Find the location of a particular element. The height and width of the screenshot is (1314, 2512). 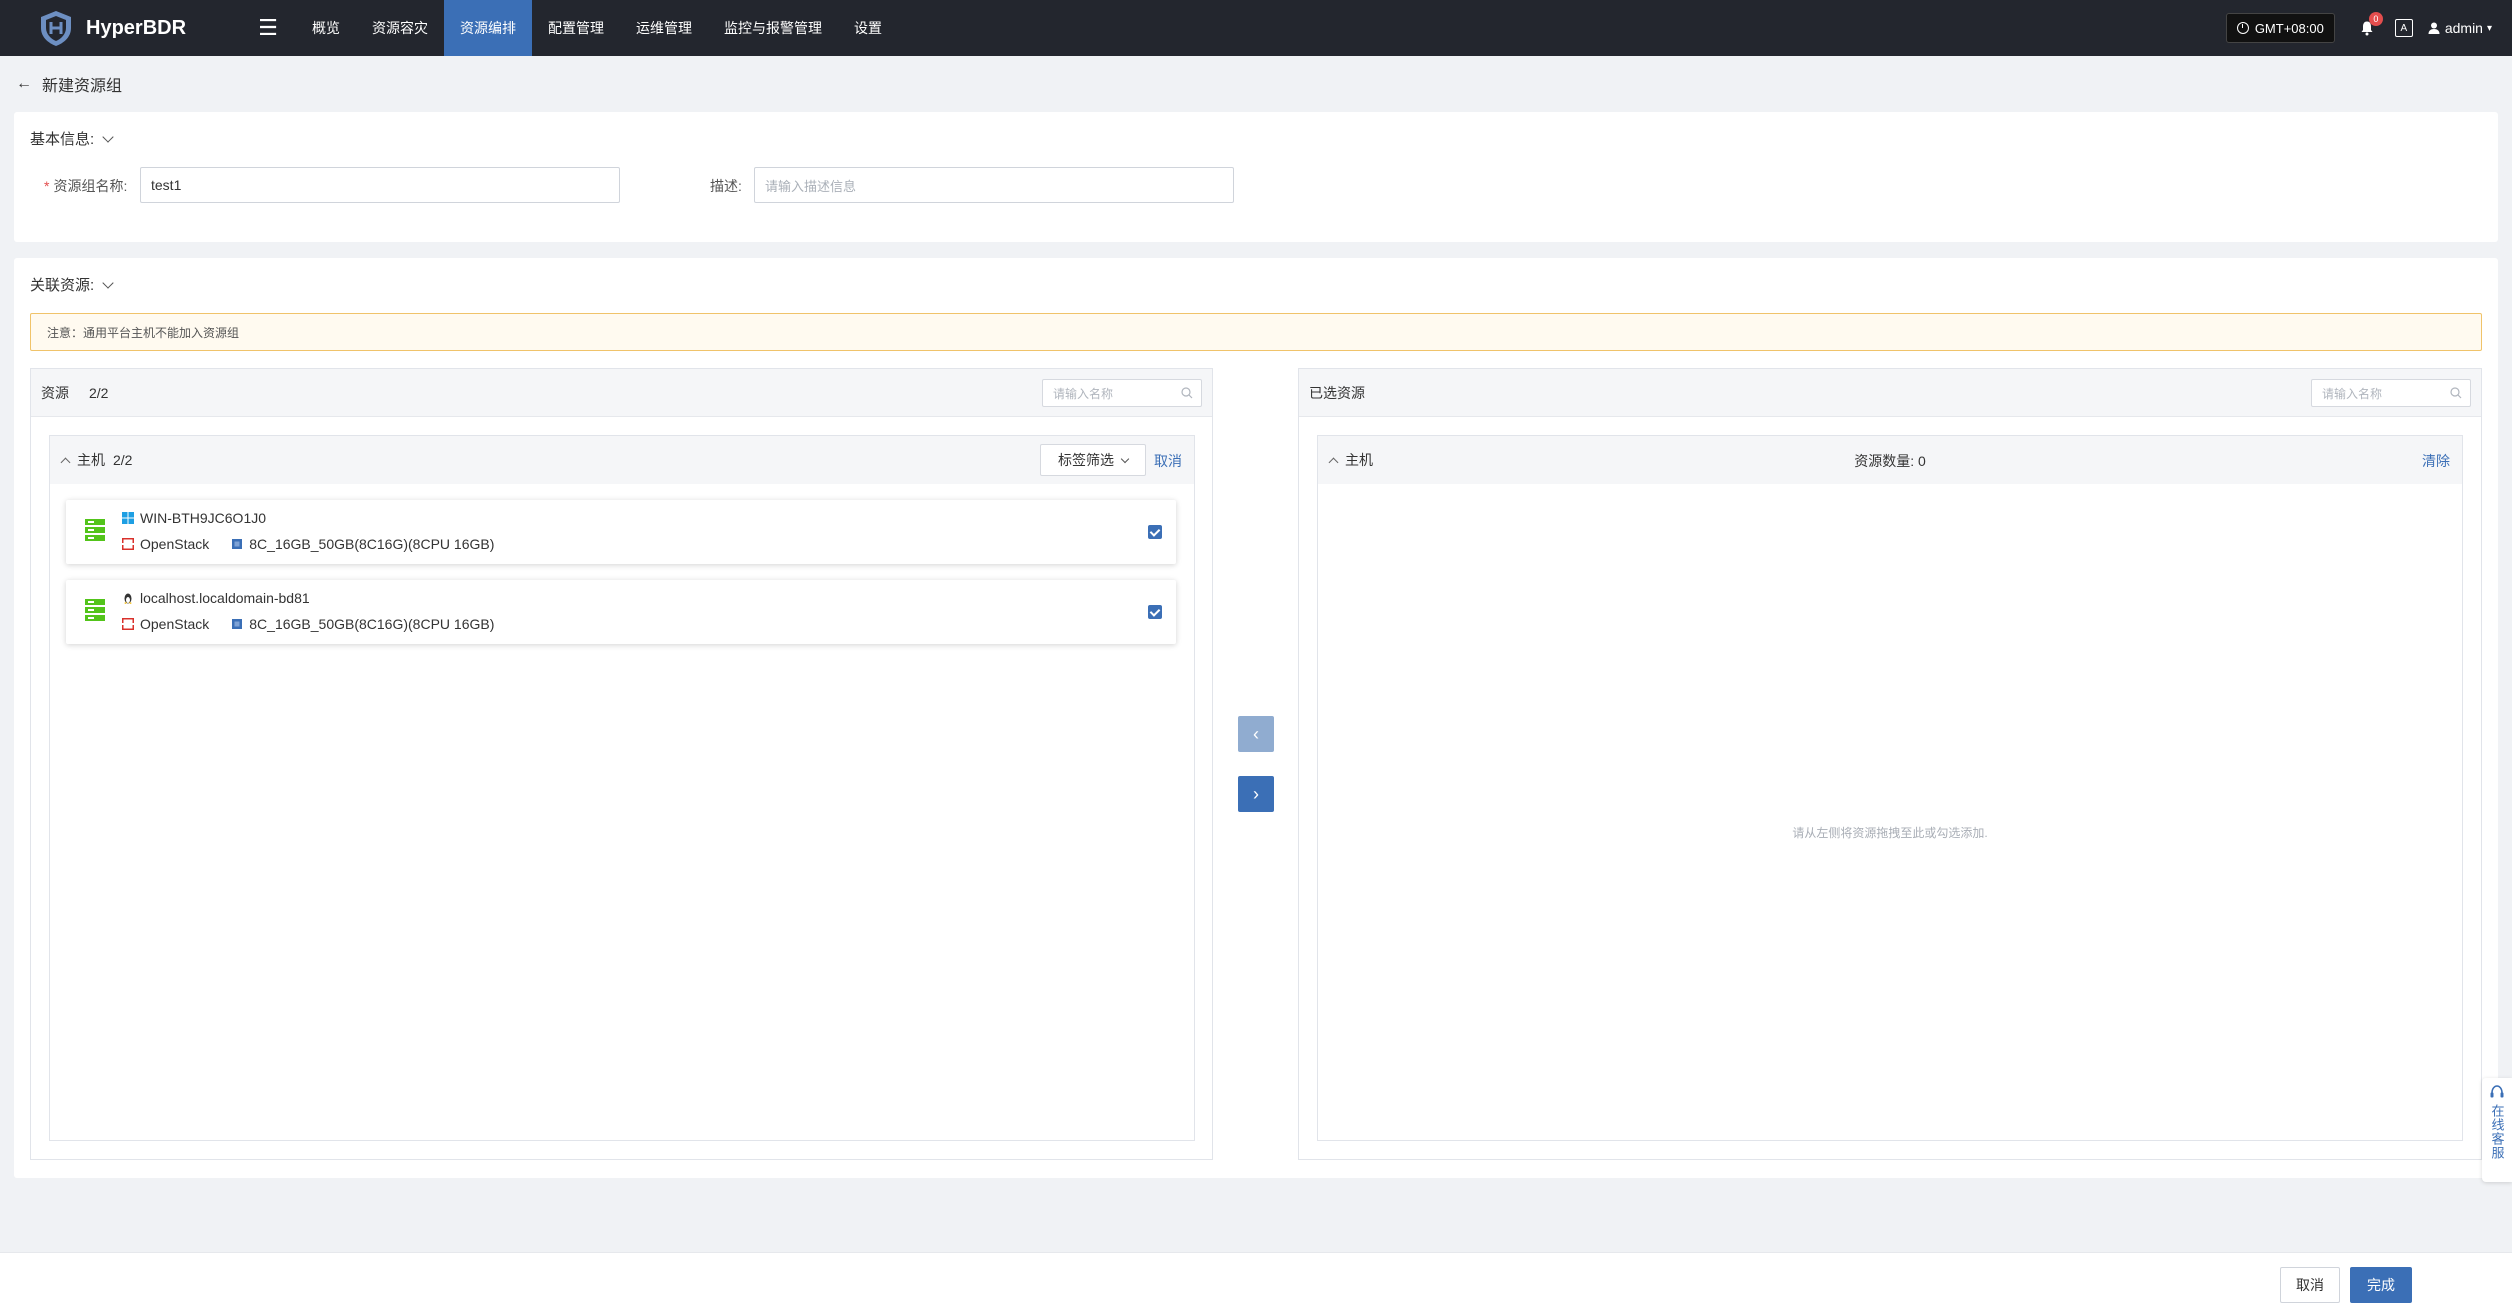

username: admin is located at coordinates (2463, 28).